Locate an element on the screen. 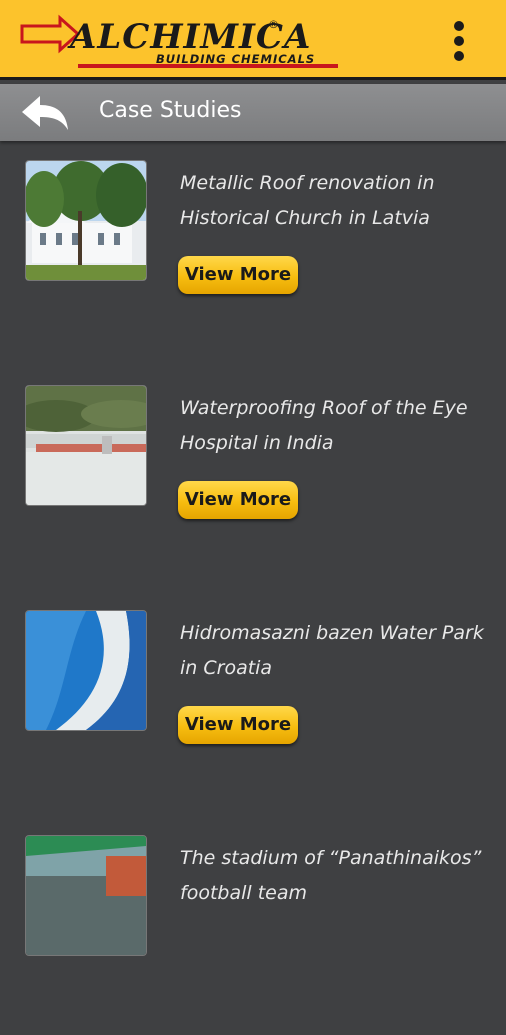 This screenshot has width=506, height=1035. overflow-menu-button is located at coordinates (459, 40).